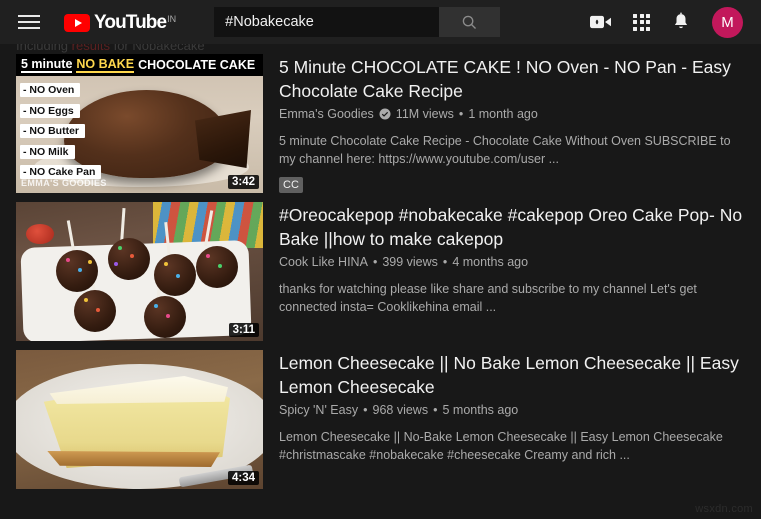 This screenshot has width=761, height=519. I want to click on channel-name: Emma's Goodies, so click(326, 114).